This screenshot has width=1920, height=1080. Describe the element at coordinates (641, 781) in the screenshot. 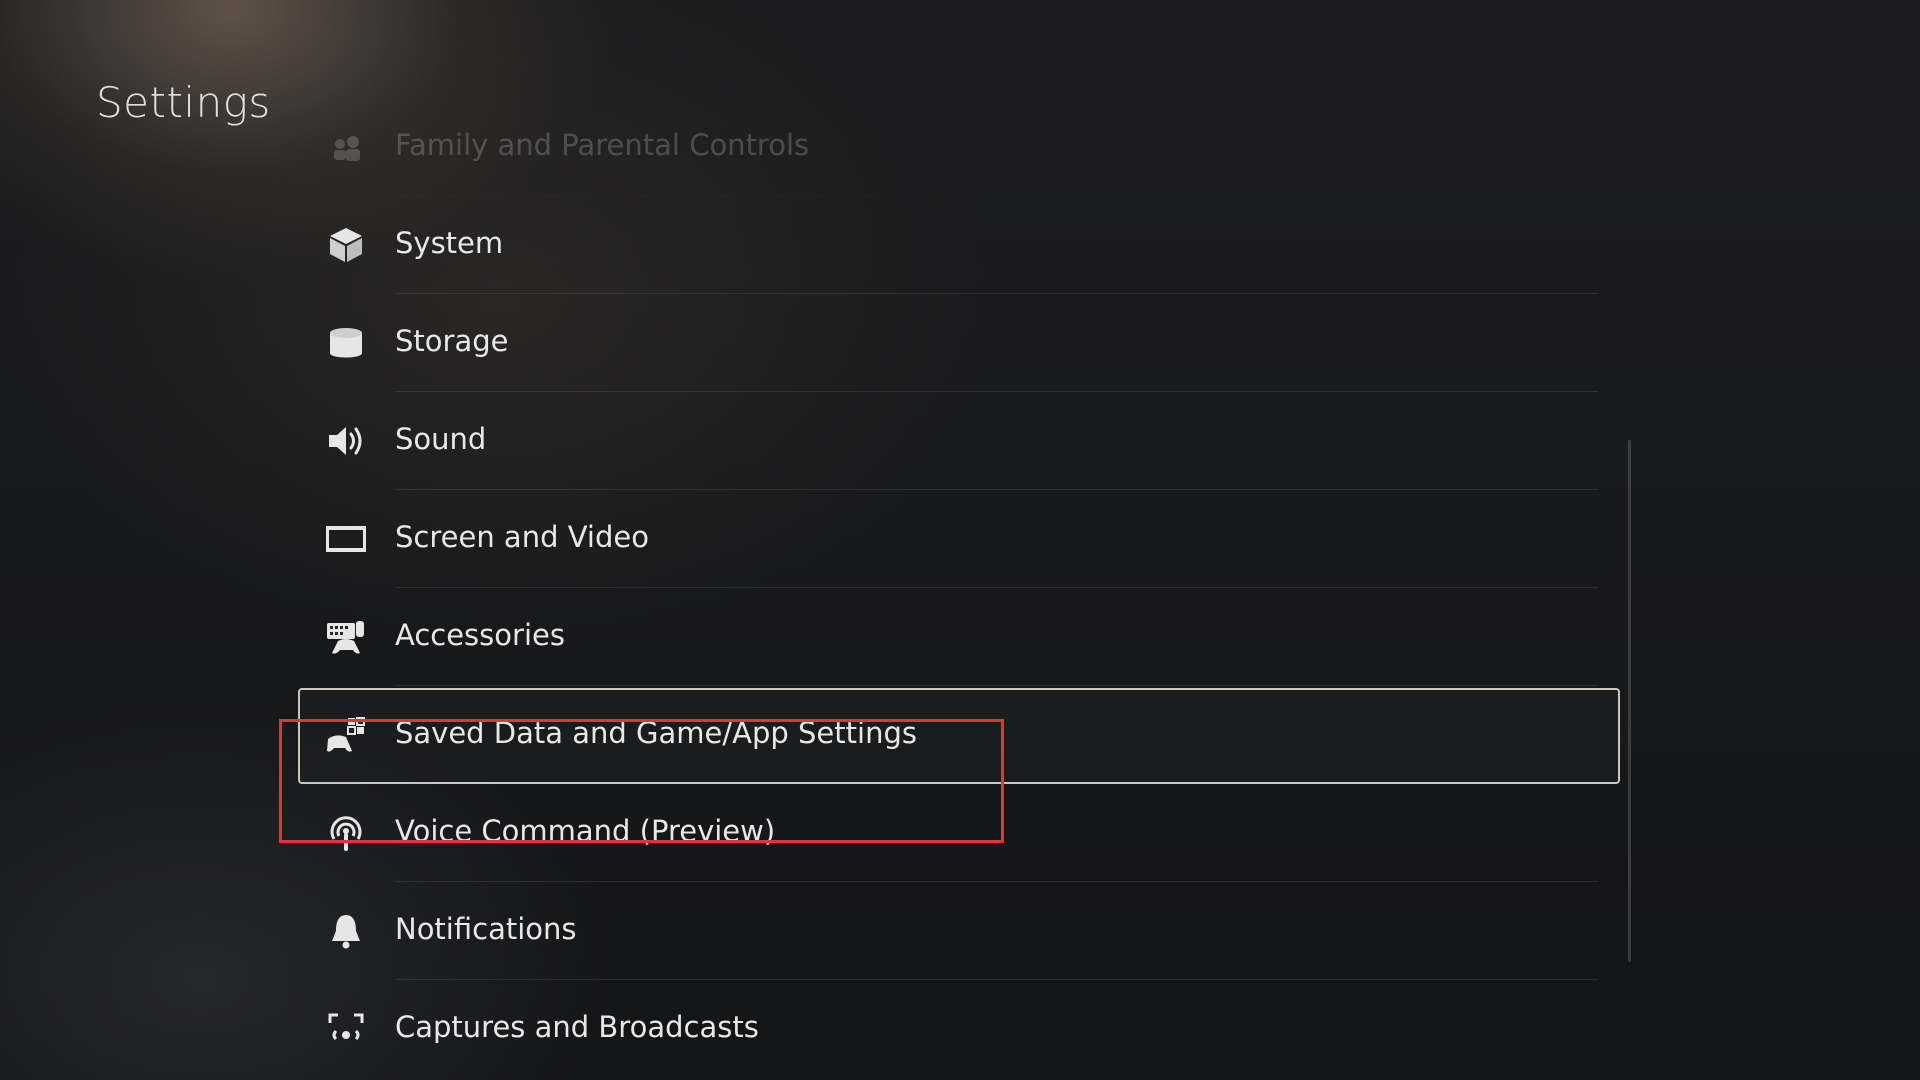

I see `annotation-highlight-box` at that location.